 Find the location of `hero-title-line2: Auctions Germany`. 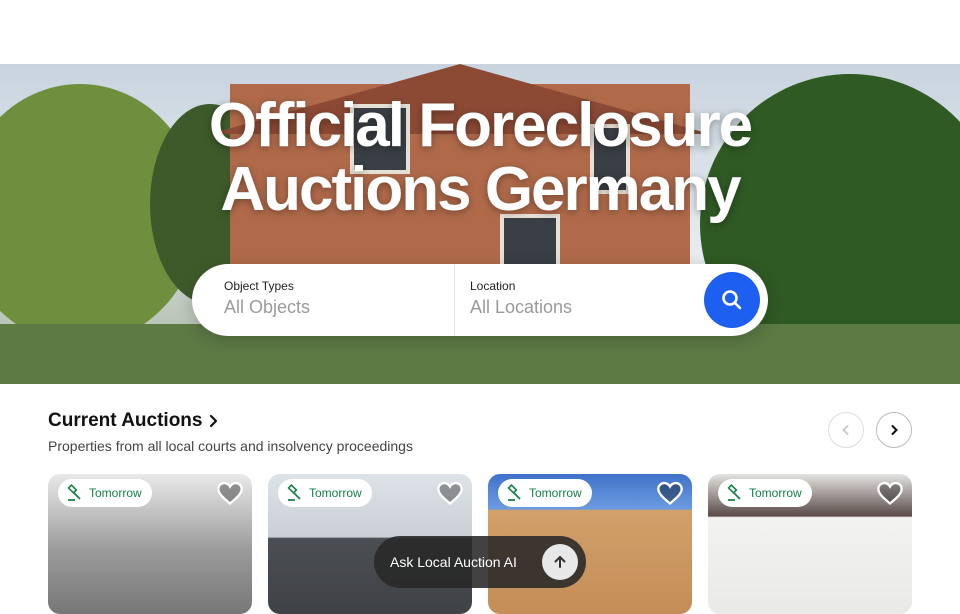

hero-title-line2: Auctions Germany is located at coordinates (480, 189).